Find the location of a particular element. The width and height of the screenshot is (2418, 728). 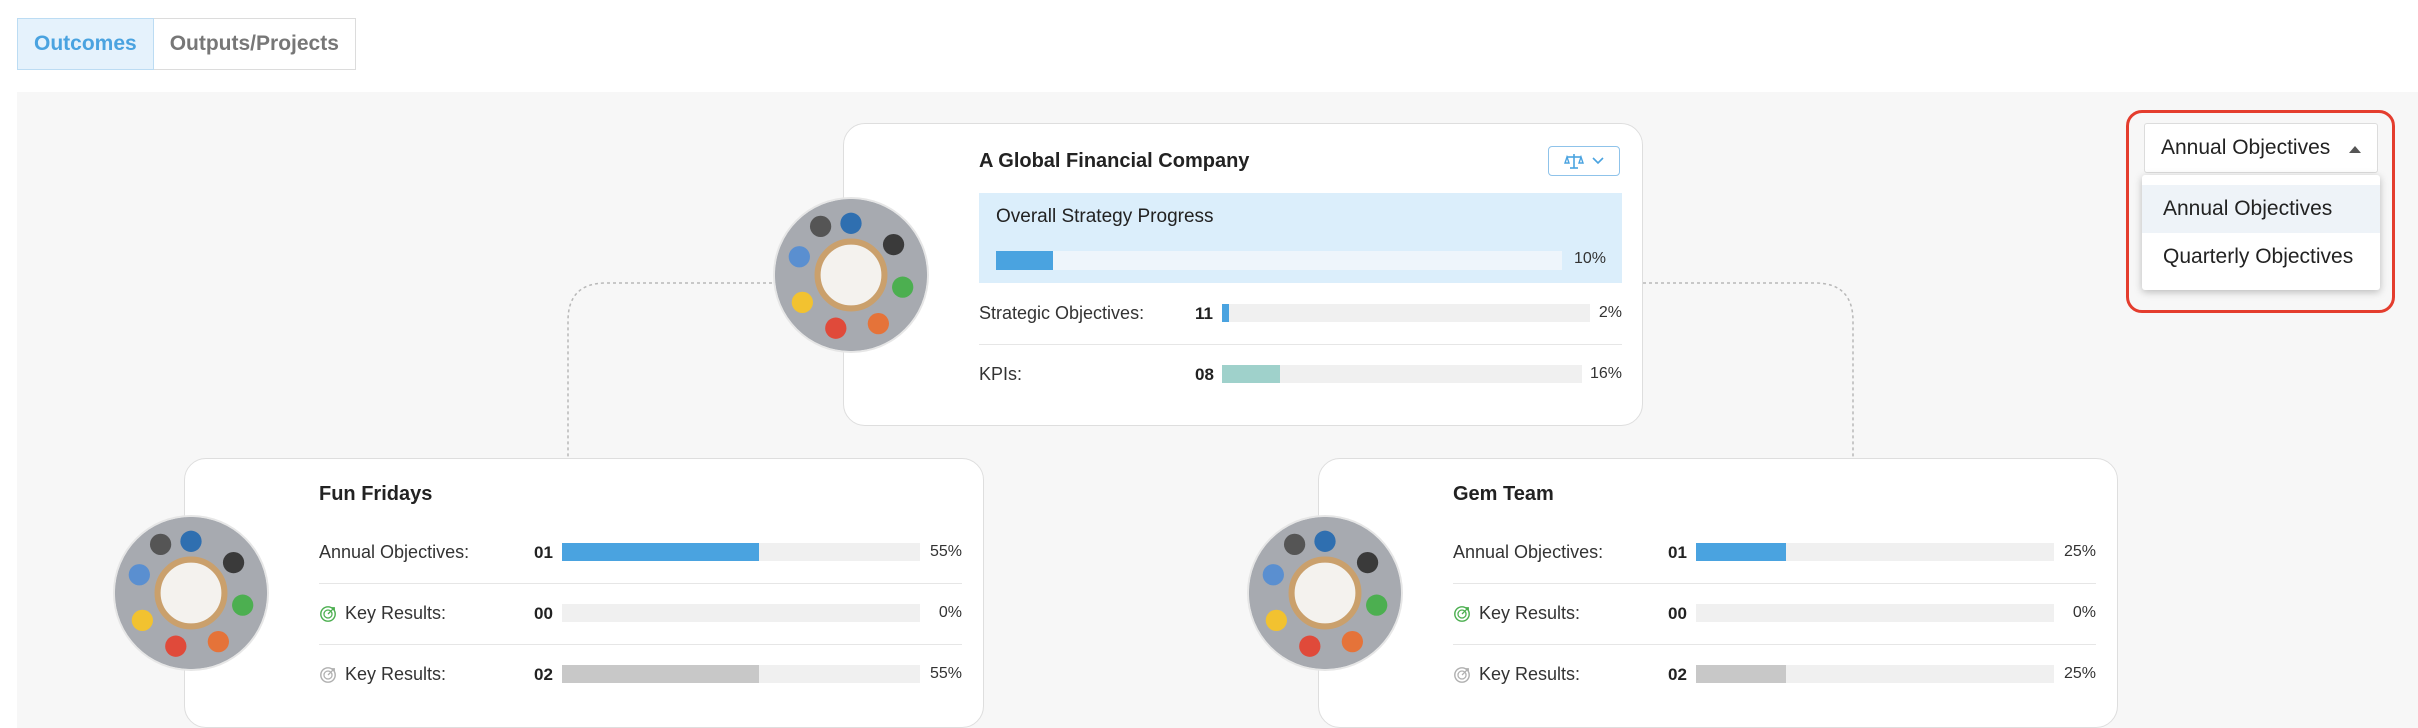

team-1-row-count: 01 is located at coordinates (543, 552).